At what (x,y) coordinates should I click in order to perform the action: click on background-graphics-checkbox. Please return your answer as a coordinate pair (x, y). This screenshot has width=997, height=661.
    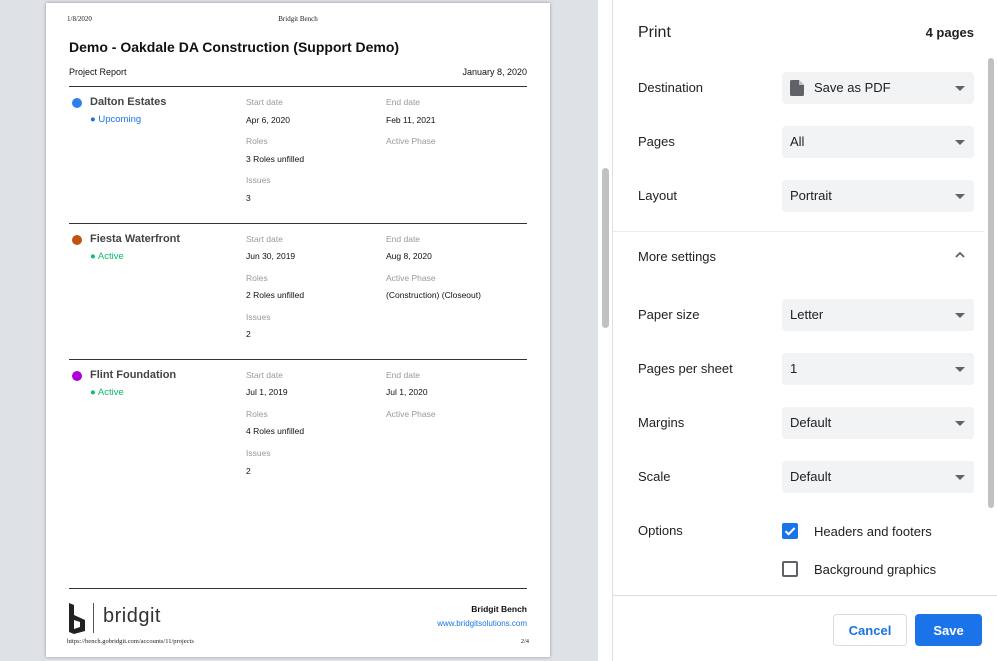
    Looking at the image, I should click on (790, 569).